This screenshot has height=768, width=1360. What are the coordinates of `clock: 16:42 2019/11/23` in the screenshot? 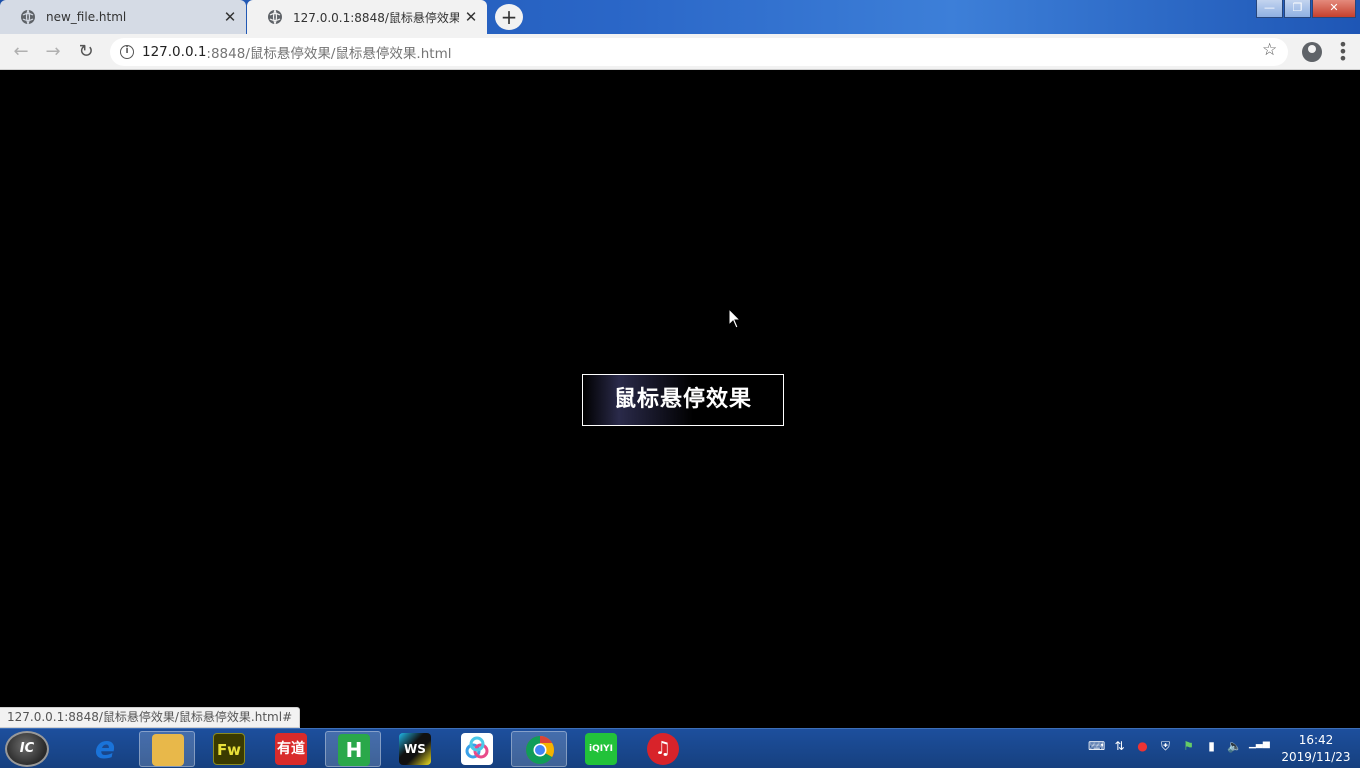 It's located at (1316, 749).